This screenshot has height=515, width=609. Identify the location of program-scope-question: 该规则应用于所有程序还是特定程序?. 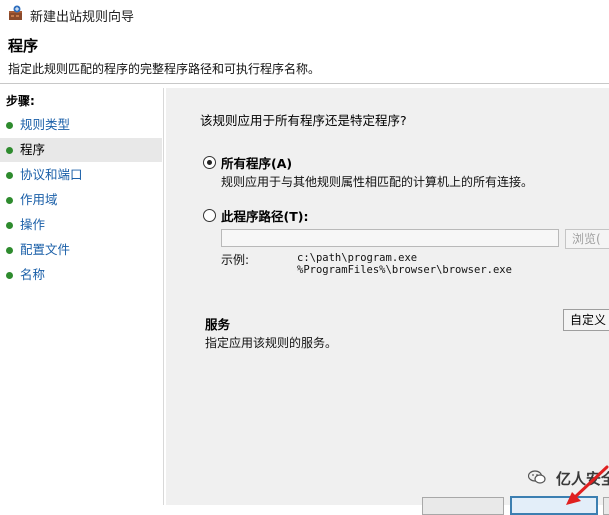
(303, 120).